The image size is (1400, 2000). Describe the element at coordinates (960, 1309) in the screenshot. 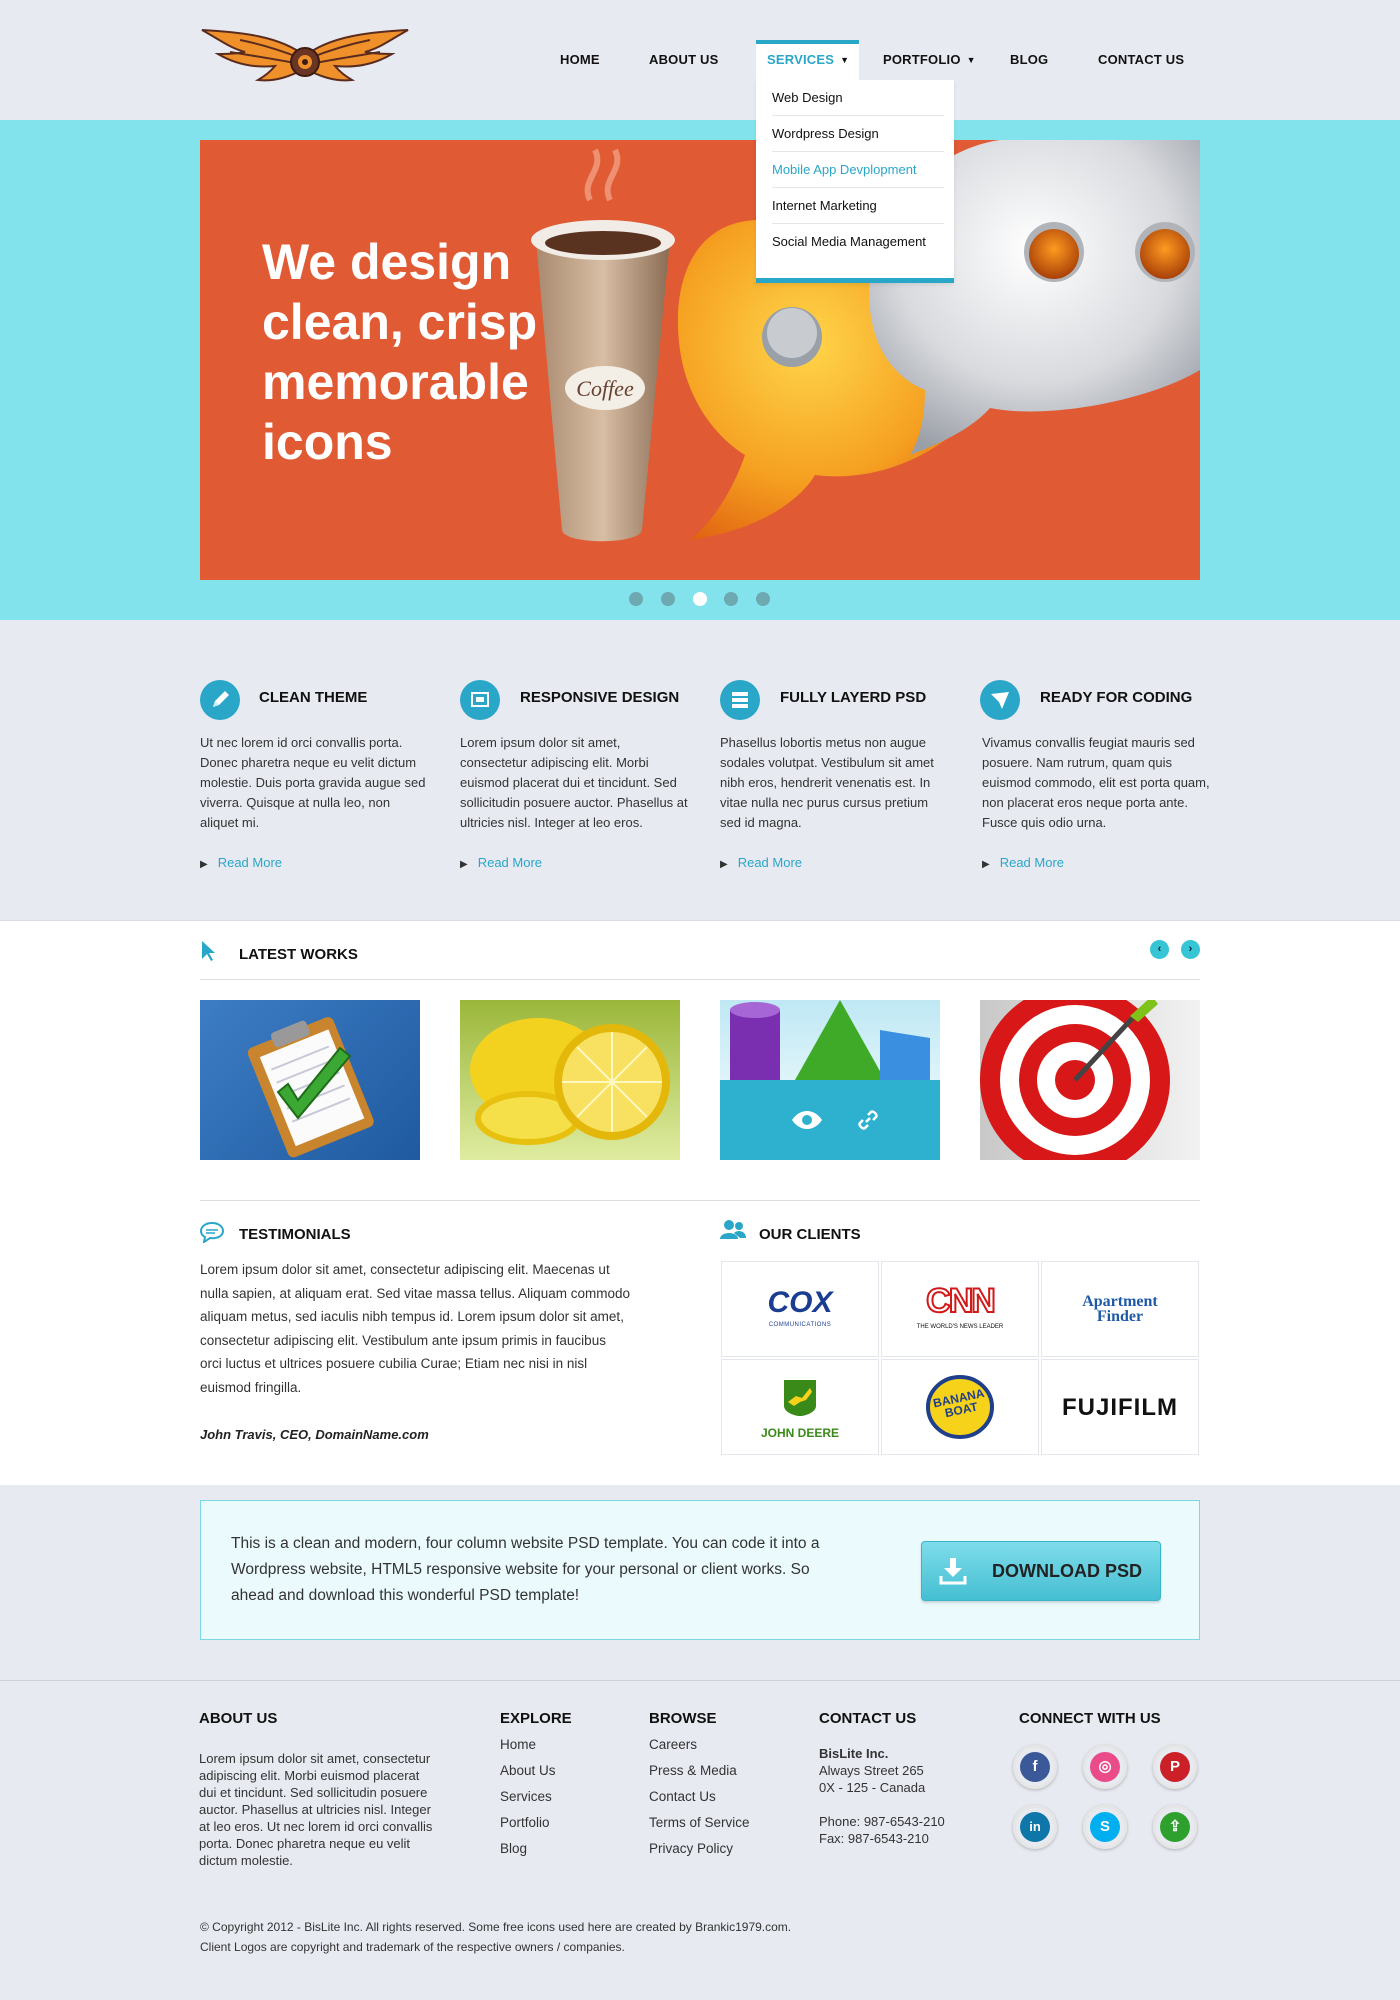

I see `client-logo-cnn: CNN THE WORLD'S NEWS LEADER` at that location.